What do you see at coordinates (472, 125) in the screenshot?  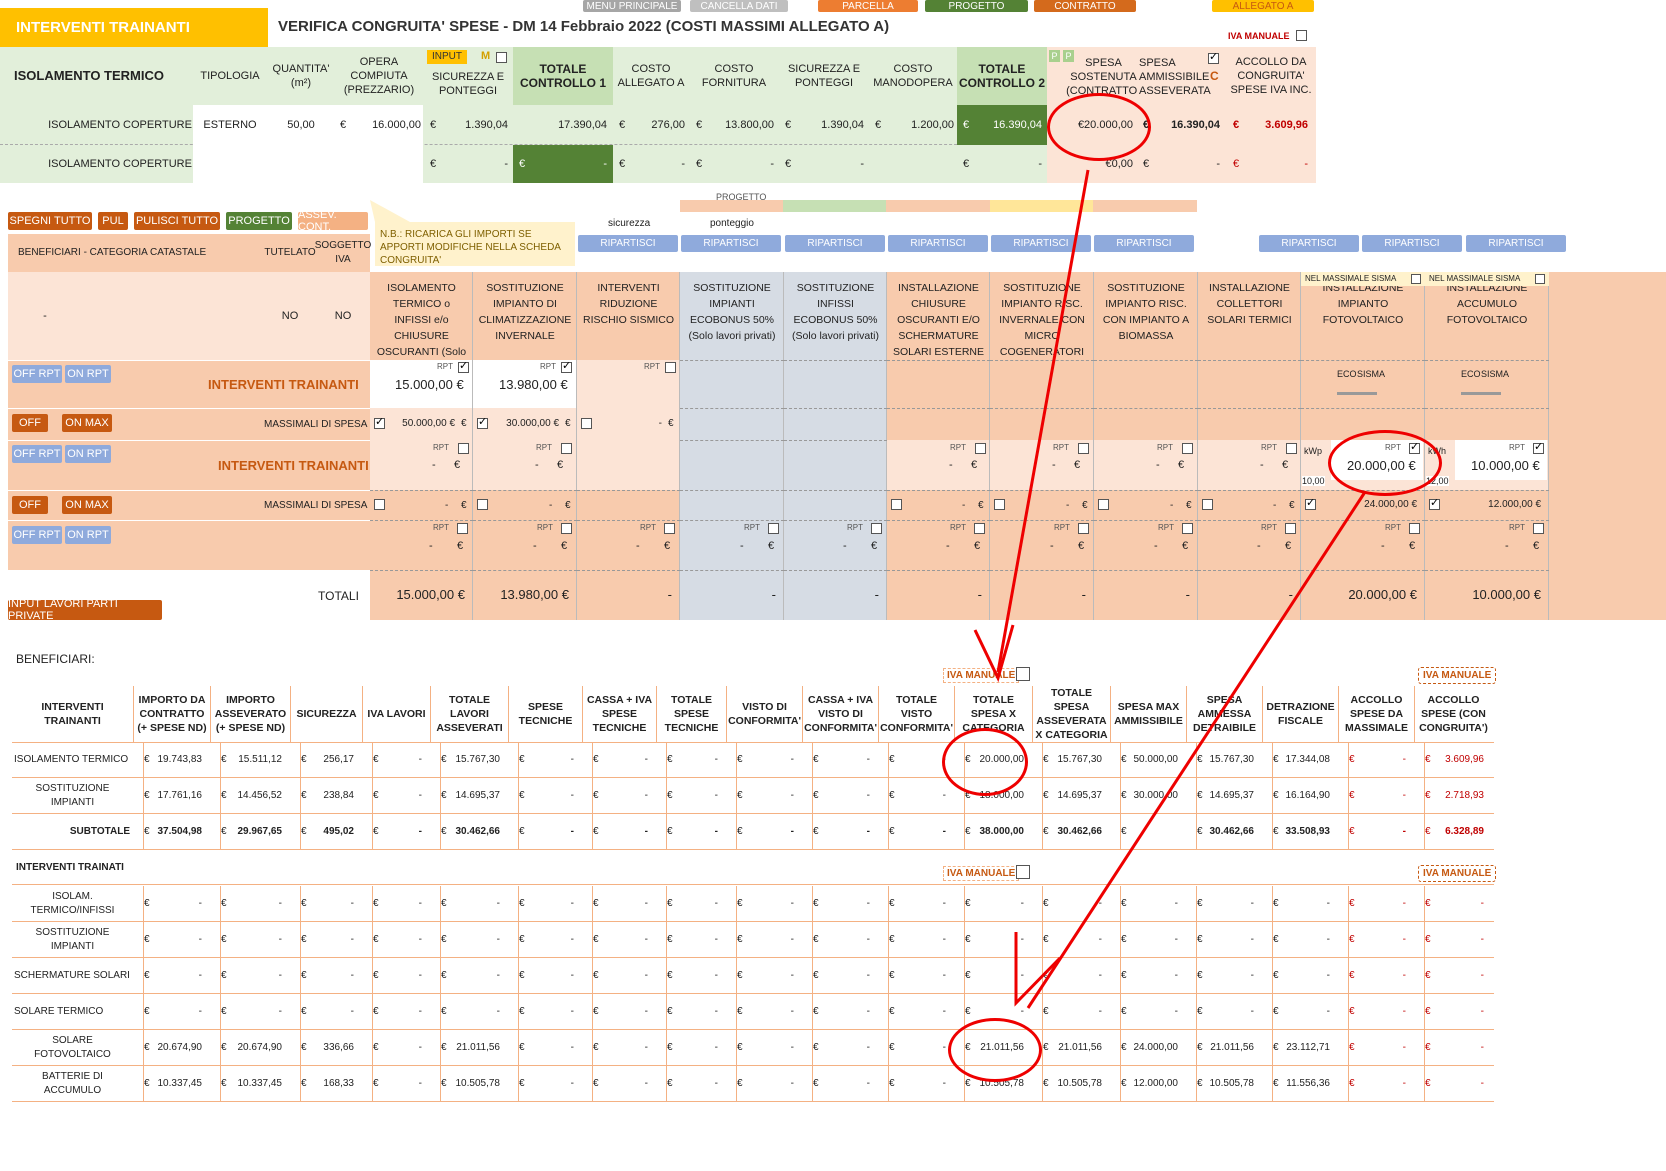 I see `row1-sicurezza: 1.390,04` at bounding box center [472, 125].